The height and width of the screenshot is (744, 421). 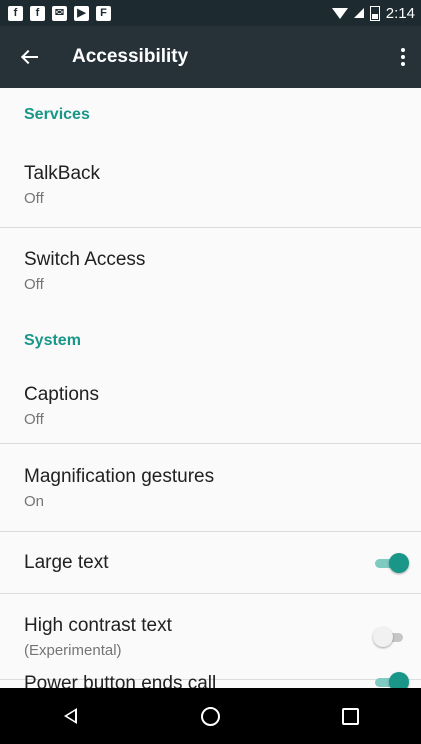 I want to click on setting-title: Captions, so click(x=61, y=394).